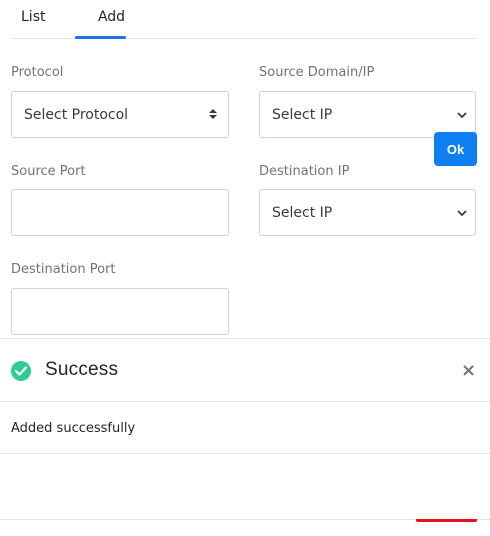 Image resolution: width=490 pixels, height=536 pixels. What do you see at coordinates (213, 114) in the screenshot?
I see `sort-arrows-icon` at bounding box center [213, 114].